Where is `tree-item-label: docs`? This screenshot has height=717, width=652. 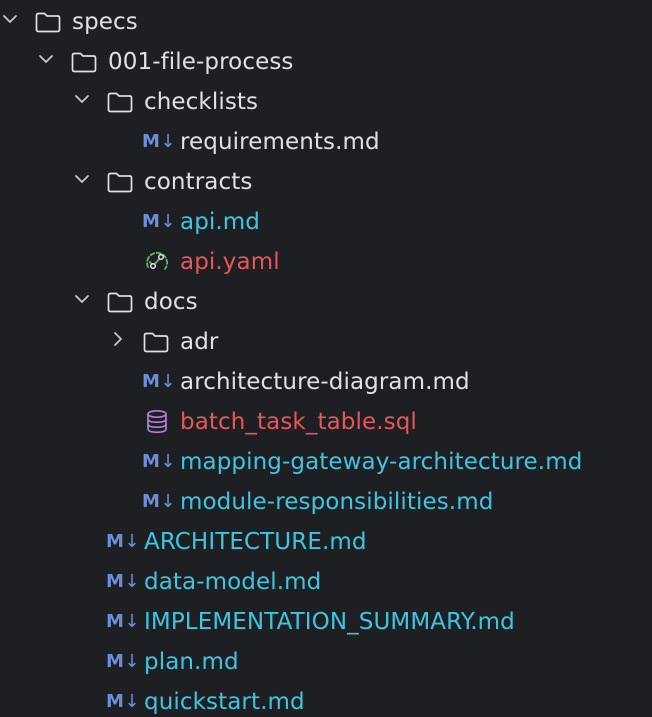 tree-item-label: docs is located at coordinates (171, 302).